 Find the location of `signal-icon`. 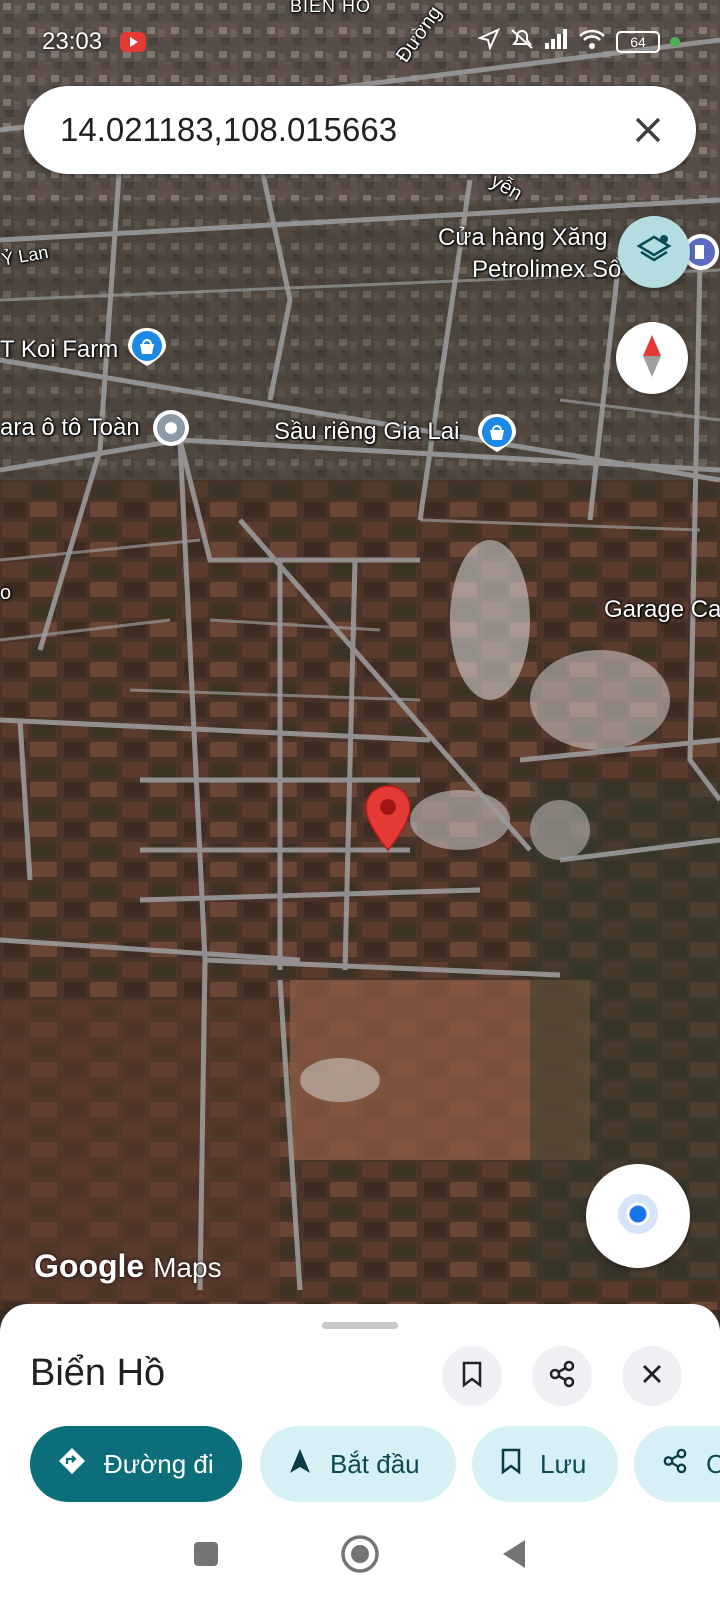

signal-icon is located at coordinates (556, 41).